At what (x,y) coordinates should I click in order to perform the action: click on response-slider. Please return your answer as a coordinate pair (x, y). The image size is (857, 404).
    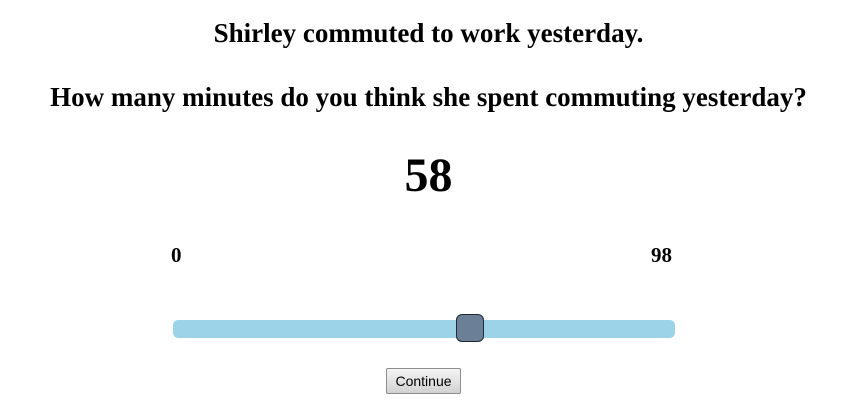
    Looking at the image, I should click on (424, 328).